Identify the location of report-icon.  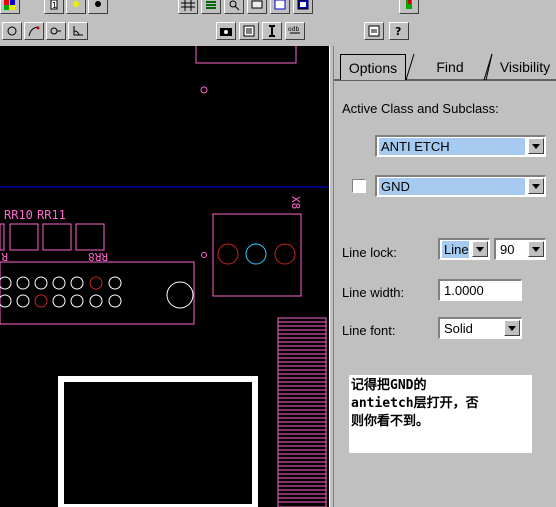
(280, 7).